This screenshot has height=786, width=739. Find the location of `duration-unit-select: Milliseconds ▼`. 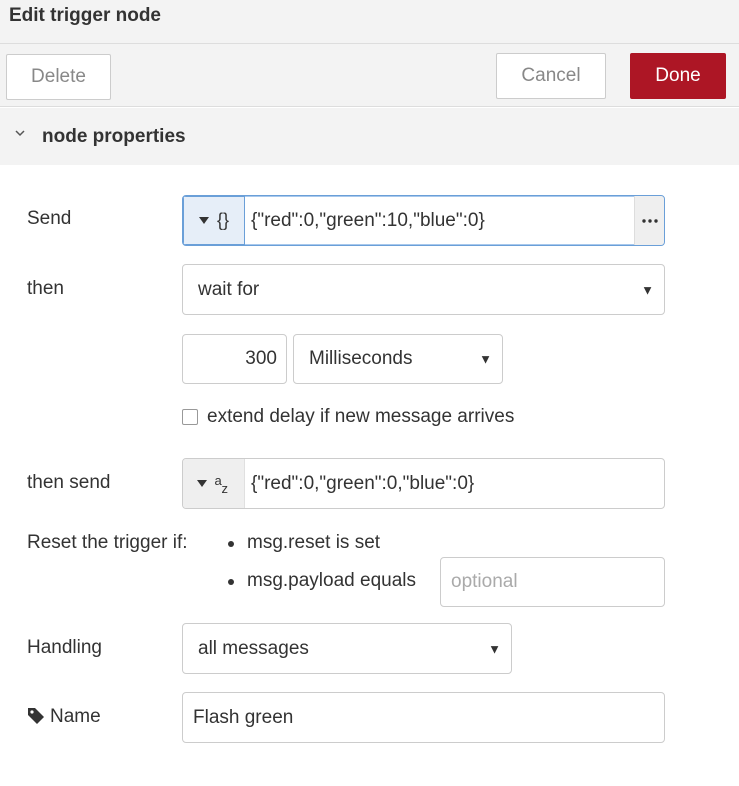

duration-unit-select: Milliseconds ▼ is located at coordinates (398, 359).